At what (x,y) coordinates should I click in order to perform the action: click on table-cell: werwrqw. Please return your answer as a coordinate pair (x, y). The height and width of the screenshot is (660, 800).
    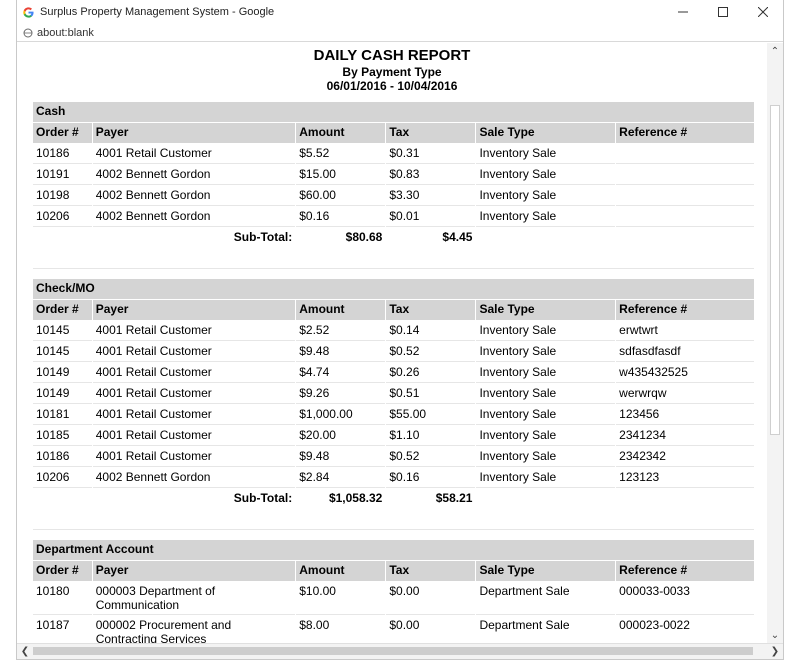
    Looking at the image, I should click on (685, 394).